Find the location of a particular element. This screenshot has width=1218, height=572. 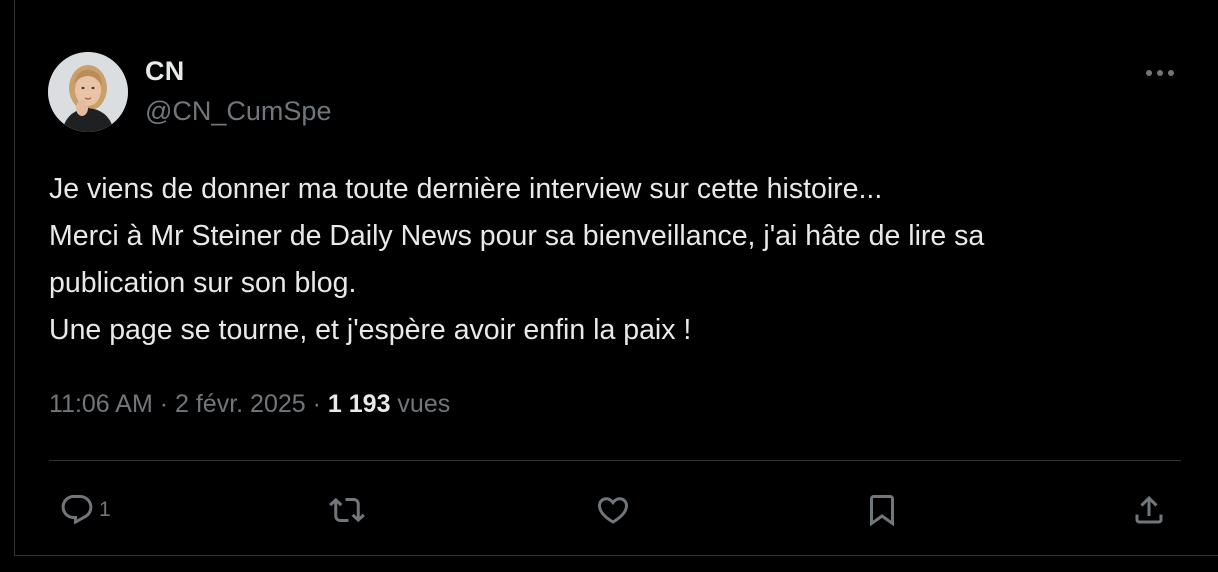

more-horizontal-icon is located at coordinates (1160, 73).